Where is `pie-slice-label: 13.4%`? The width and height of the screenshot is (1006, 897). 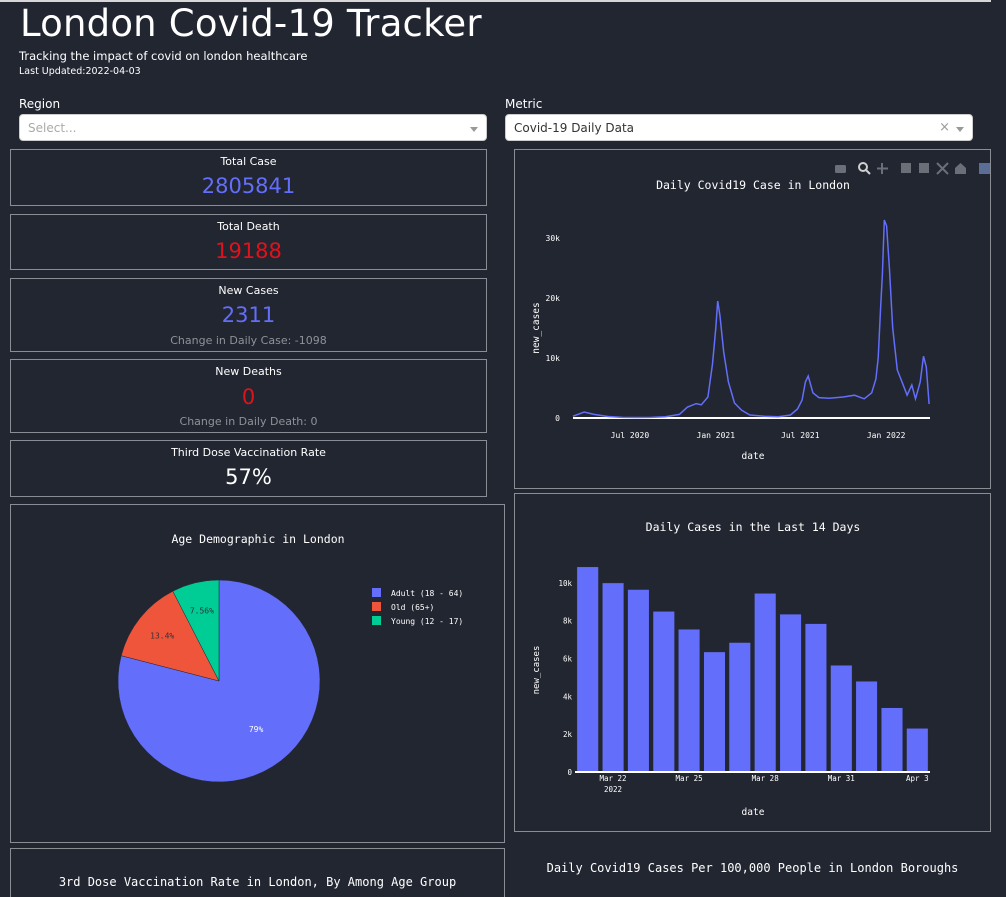
pie-slice-label: 13.4% is located at coordinates (162, 636).